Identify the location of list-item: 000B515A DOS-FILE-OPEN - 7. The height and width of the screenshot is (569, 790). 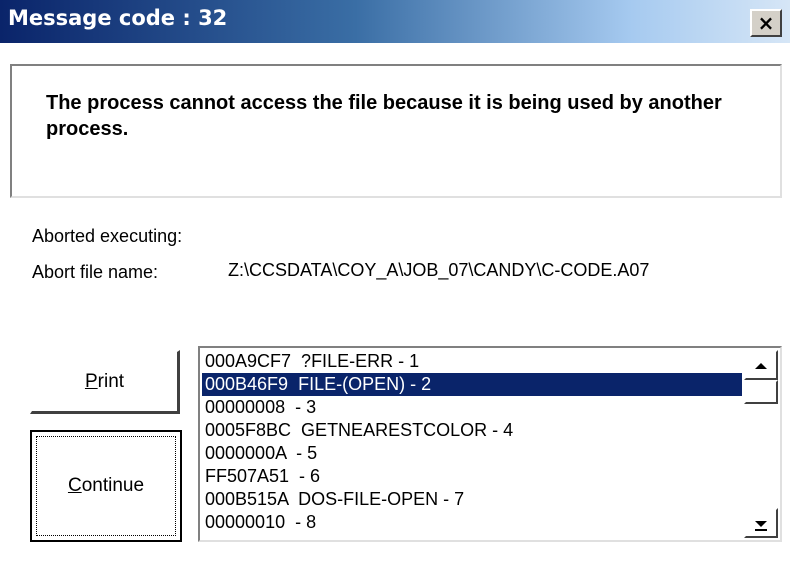
(472, 499).